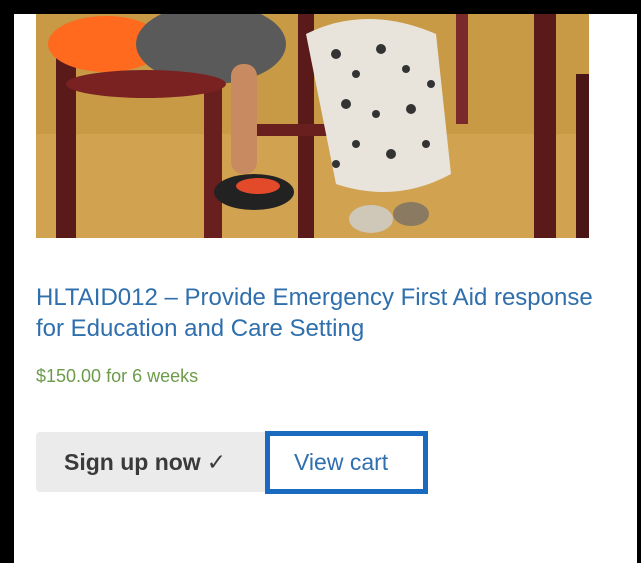 The width and height of the screenshot is (641, 563). I want to click on view-cart-label: View cart, so click(341, 462).